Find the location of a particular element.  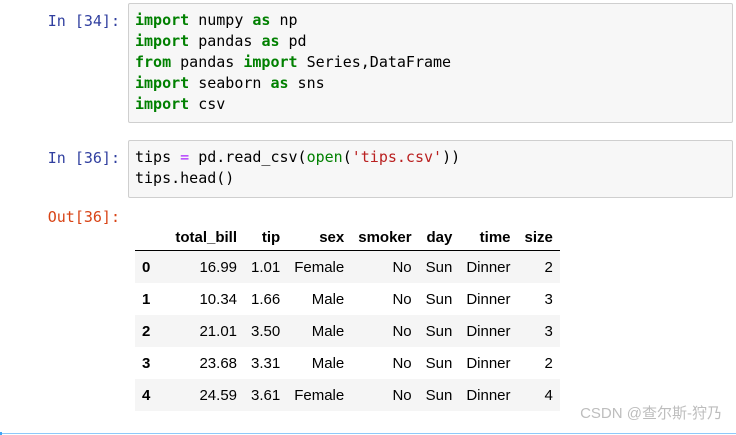

table-cell: 16.99 is located at coordinates (218, 267).